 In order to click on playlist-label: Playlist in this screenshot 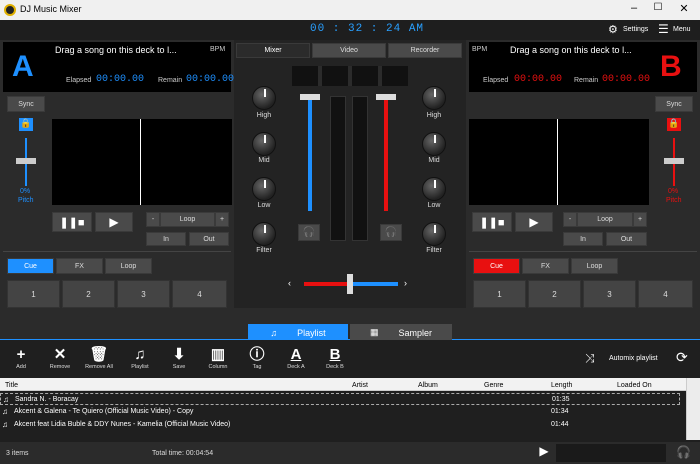, I will do `click(140, 367)`.